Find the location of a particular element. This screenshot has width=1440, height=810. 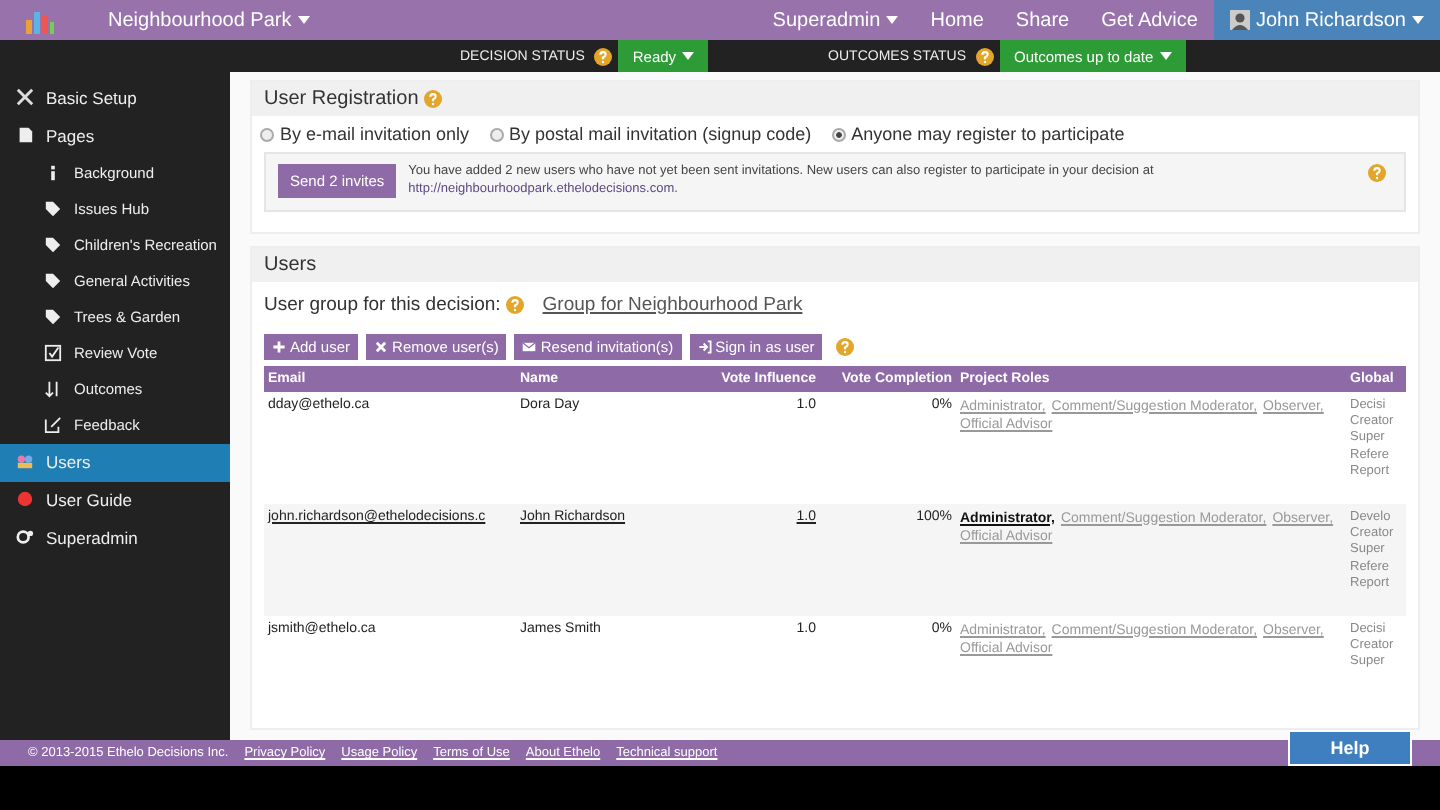

logo-icon is located at coordinates (40, 20).